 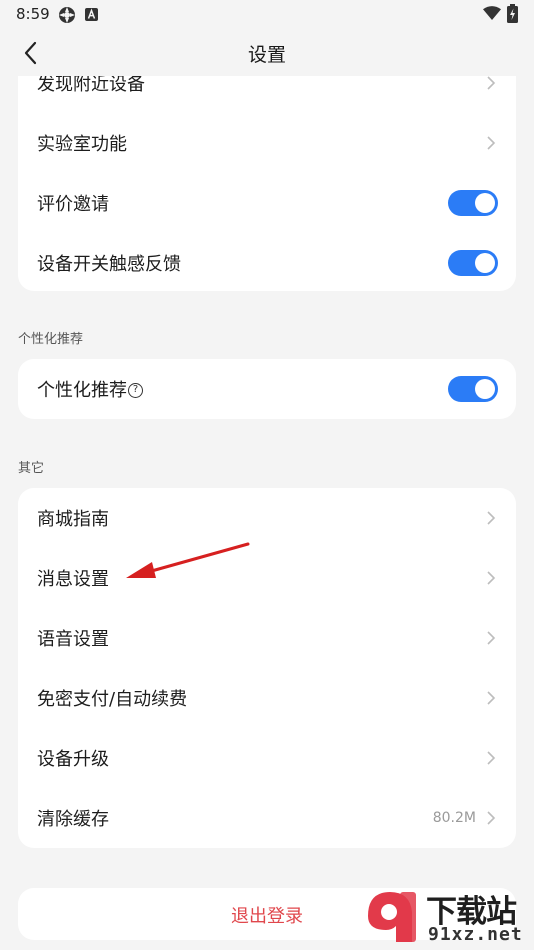 I want to click on row-device-upgrade: 设备升级, so click(x=267, y=758).